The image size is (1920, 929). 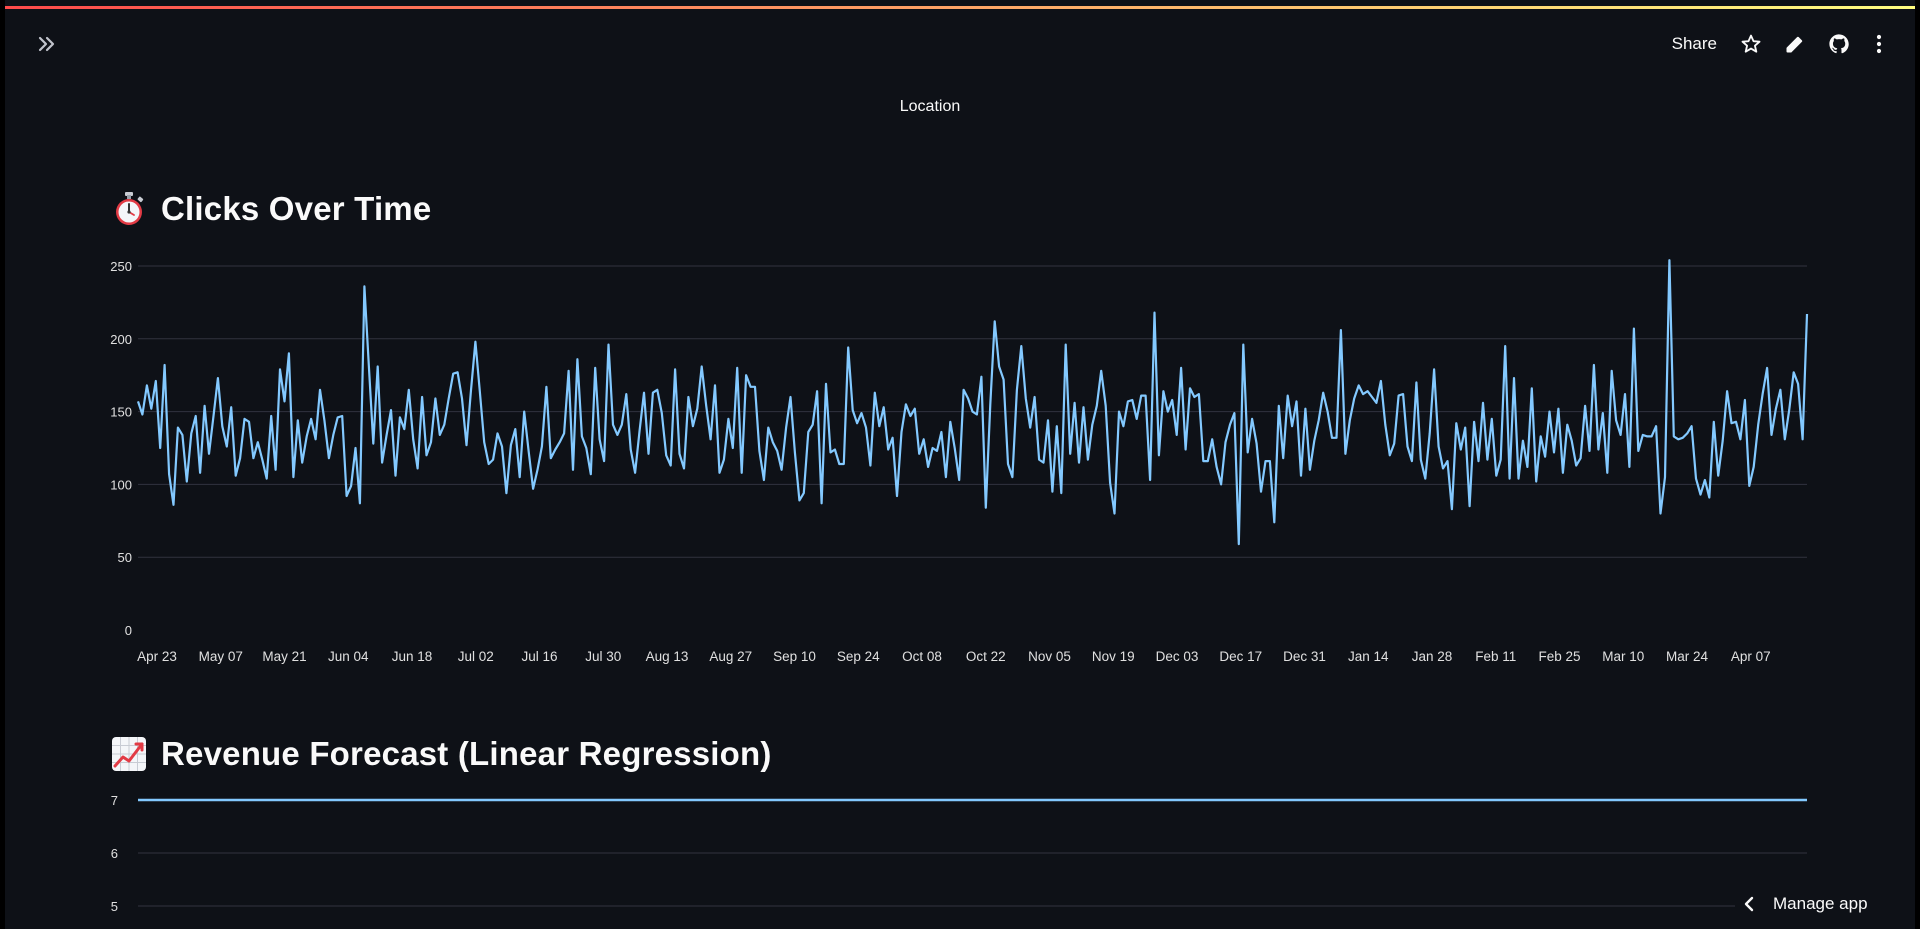 What do you see at coordinates (794, 656) in the screenshot?
I see `x-tick-label: Sep 10` at bounding box center [794, 656].